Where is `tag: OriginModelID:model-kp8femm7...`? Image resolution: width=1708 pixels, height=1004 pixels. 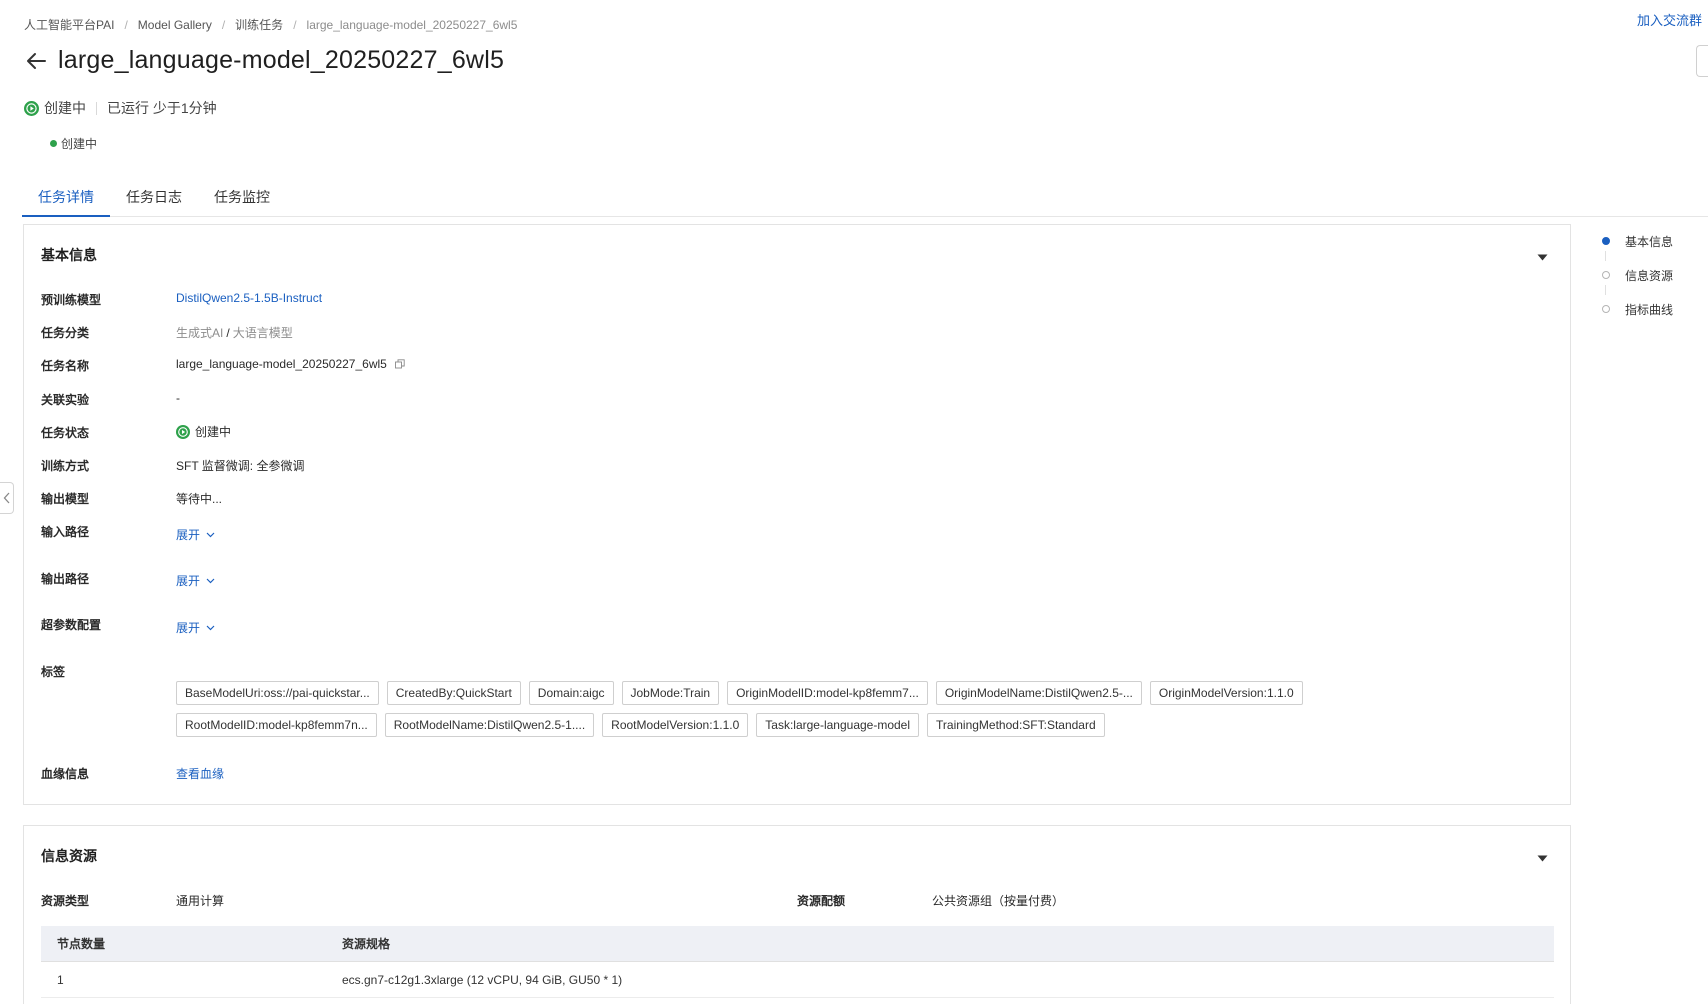
tag: OriginModelID:model-kp8femm7... is located at coordinates (827, 693).